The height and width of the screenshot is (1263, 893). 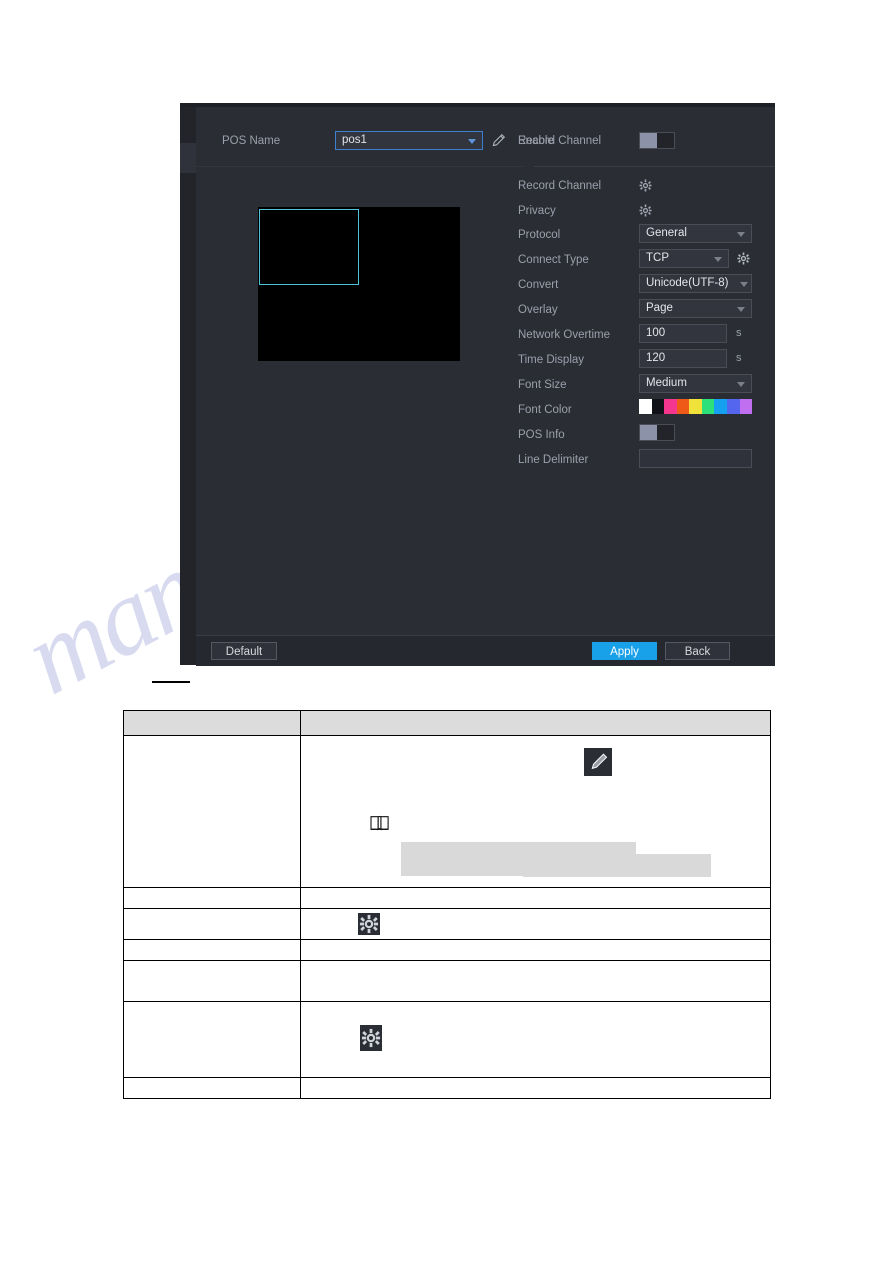 I want to click on enable-toggle, so click(x=657, y=140).